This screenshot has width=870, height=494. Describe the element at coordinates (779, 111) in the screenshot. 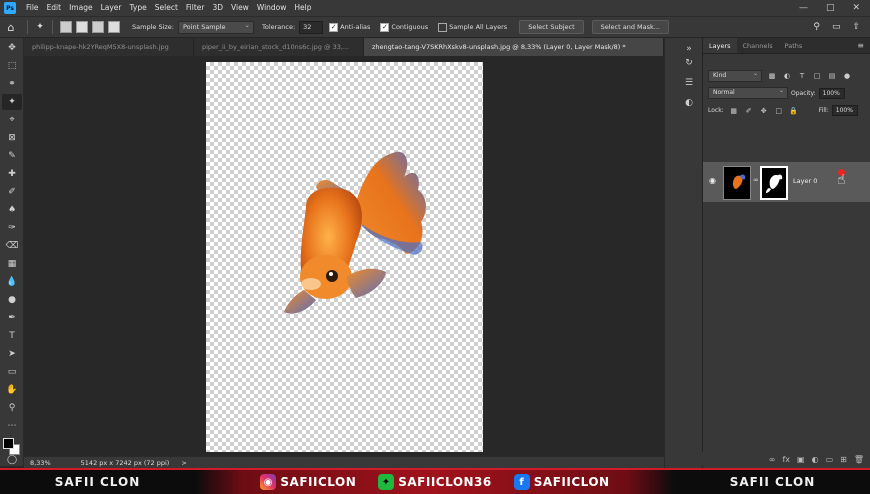

I see `lock-artboard-icon: □` at that location.